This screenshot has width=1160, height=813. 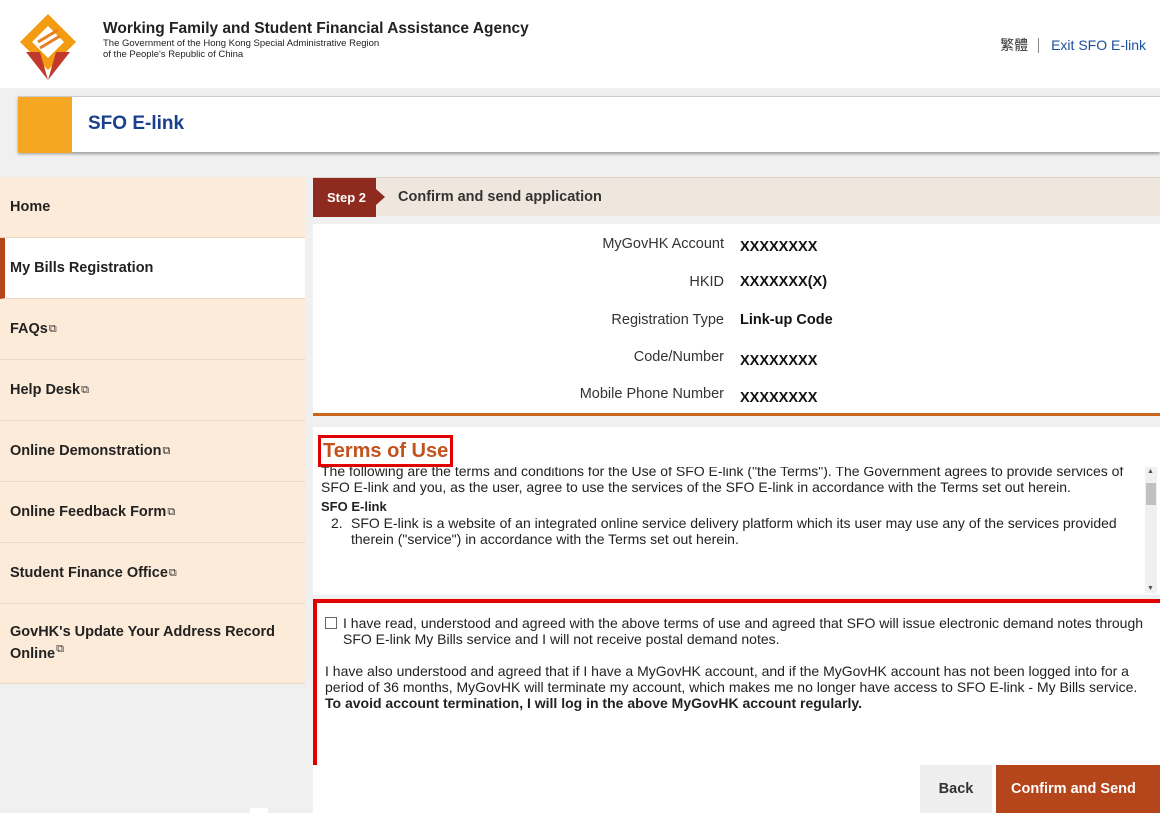 What do you see at coordinates (45, 390) in the screenshot?
I see `sidebar-item-label: Help Desk` at bounding box center [45, 390].